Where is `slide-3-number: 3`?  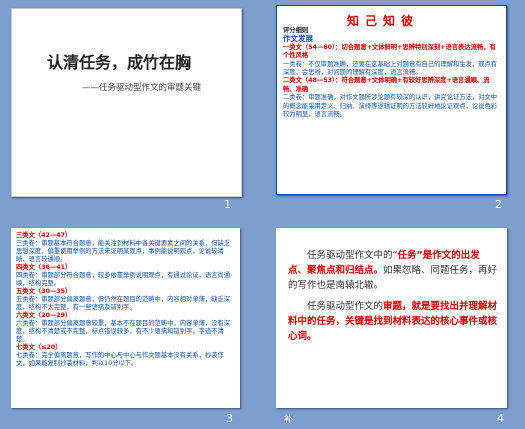 slide-3-number: 3 is located at coordinates (229, 418).